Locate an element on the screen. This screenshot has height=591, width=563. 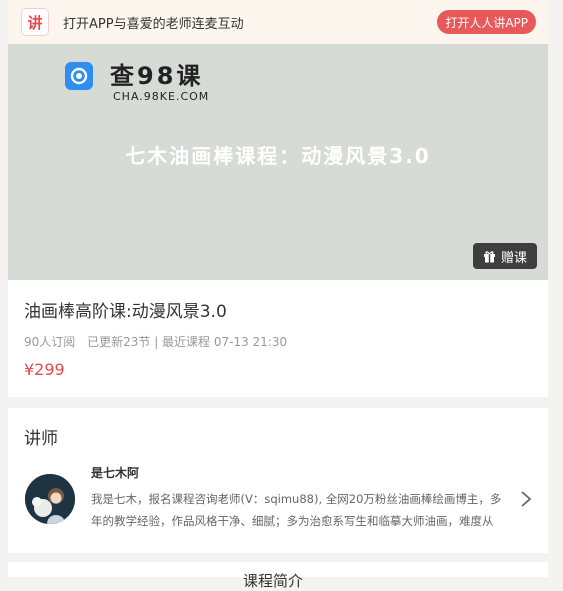
renrenjiang-logo-icon: 讲 is located at coordinates (35, 22).